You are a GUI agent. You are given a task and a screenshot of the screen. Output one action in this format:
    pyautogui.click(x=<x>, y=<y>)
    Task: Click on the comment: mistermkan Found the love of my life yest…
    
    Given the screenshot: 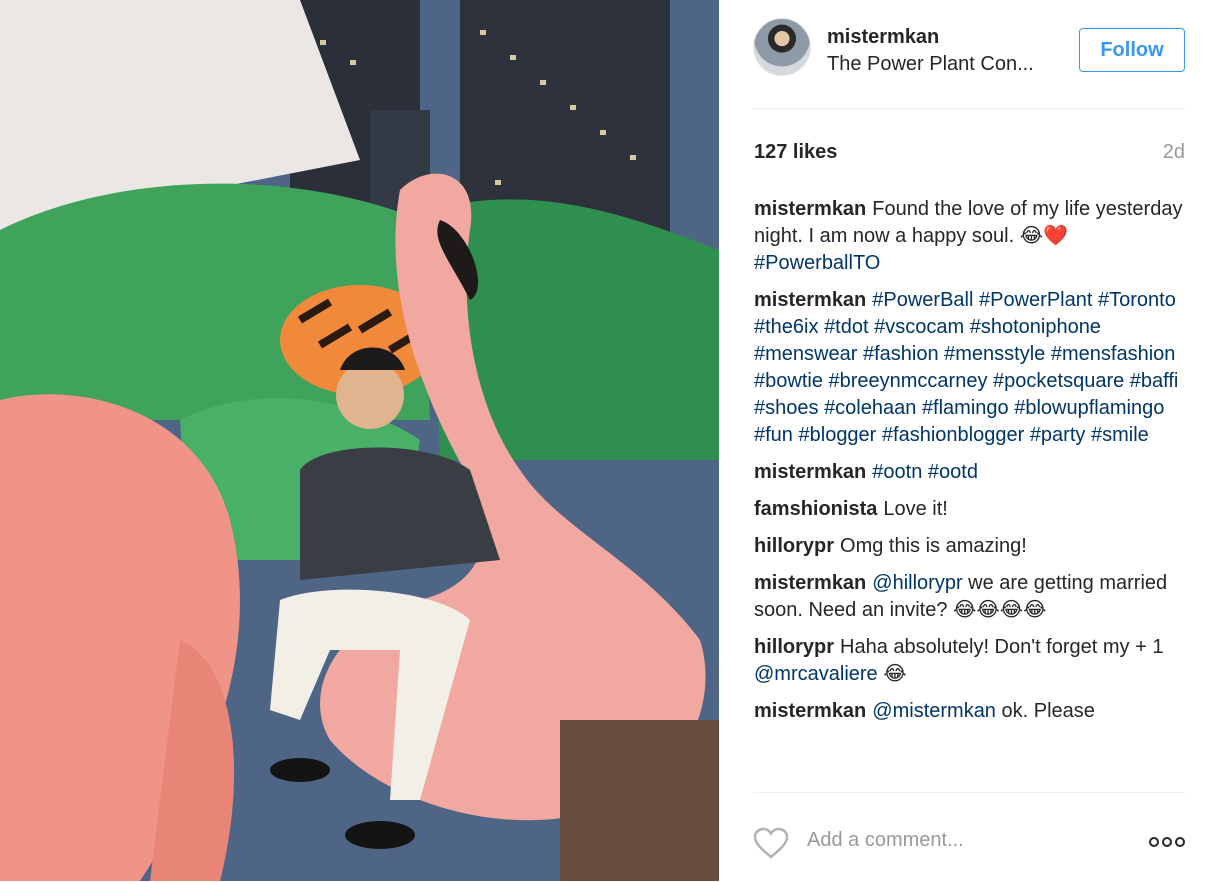 What is the action you would take?
    pyautogui.click(x=970, y=236)
    